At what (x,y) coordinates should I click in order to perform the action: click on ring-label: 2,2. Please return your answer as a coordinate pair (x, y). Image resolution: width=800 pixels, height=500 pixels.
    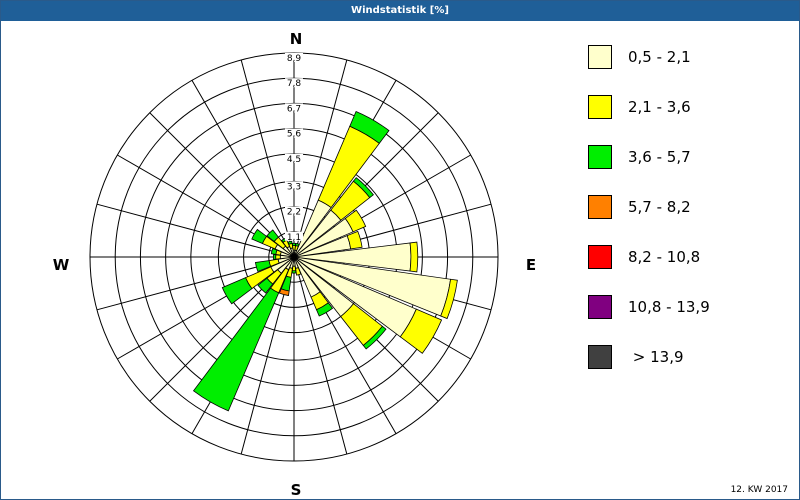
    Looking at the image, I should click on (294, 213).